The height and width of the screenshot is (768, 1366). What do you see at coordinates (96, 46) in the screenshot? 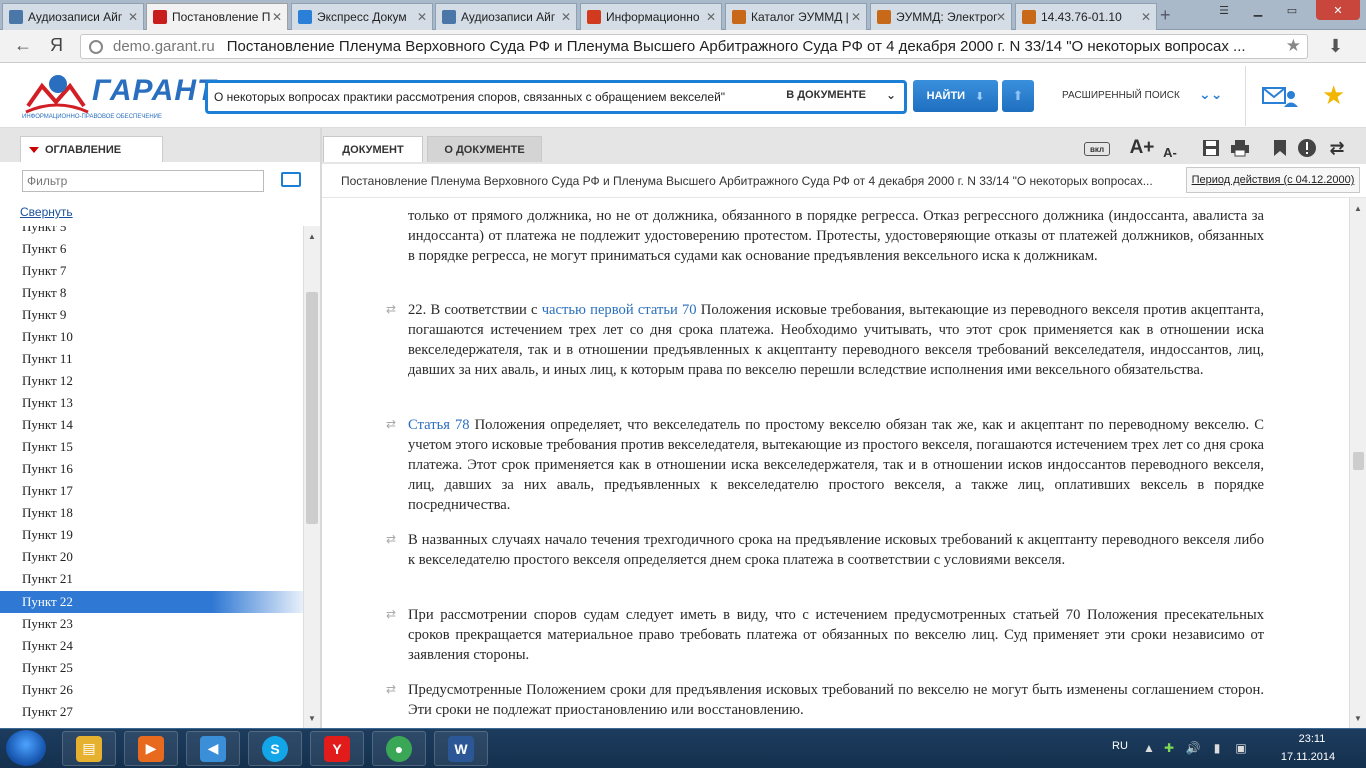
I see `site-info-icon` at bounding box center [96, 46].